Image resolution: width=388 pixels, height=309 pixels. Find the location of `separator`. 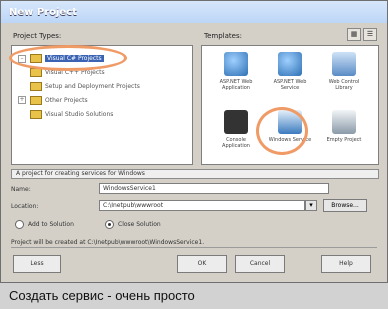

separator is located at coordinates (194, 247).